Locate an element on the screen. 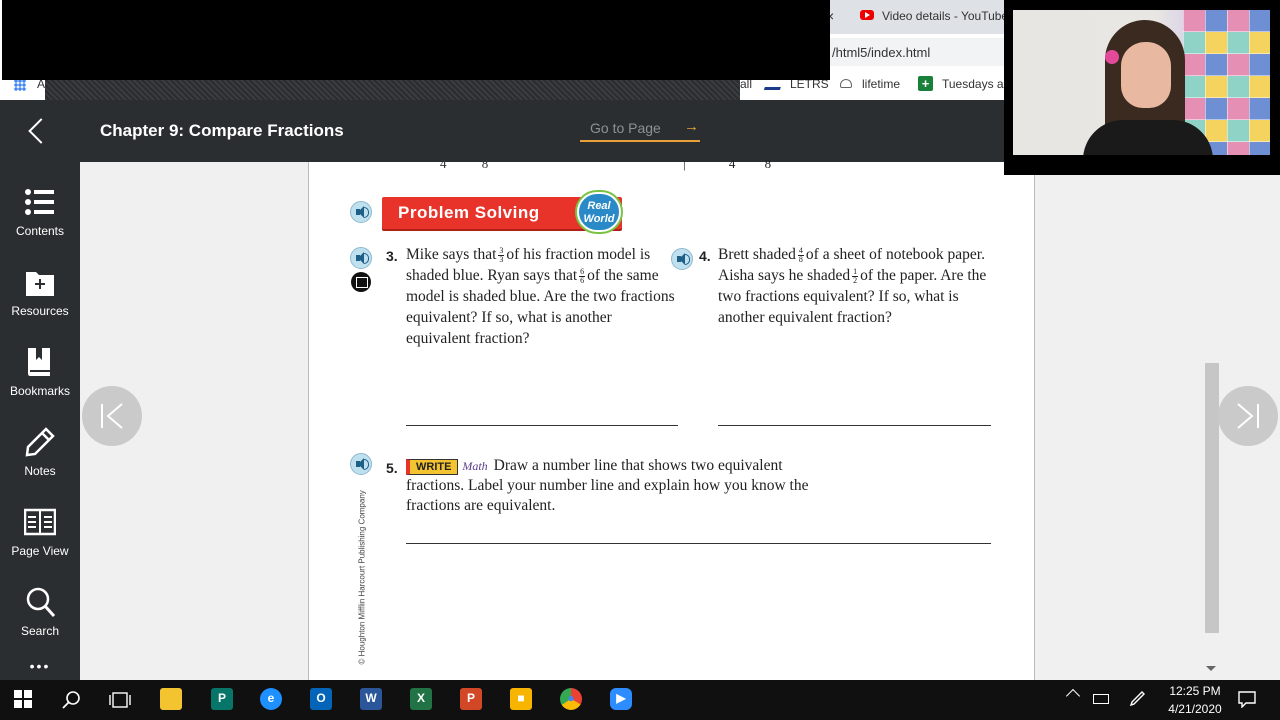 Image resolution: width=1280 pixels, height=720 pixels. sidebar-item-contents: Contents is located at coordinates (40, 210).